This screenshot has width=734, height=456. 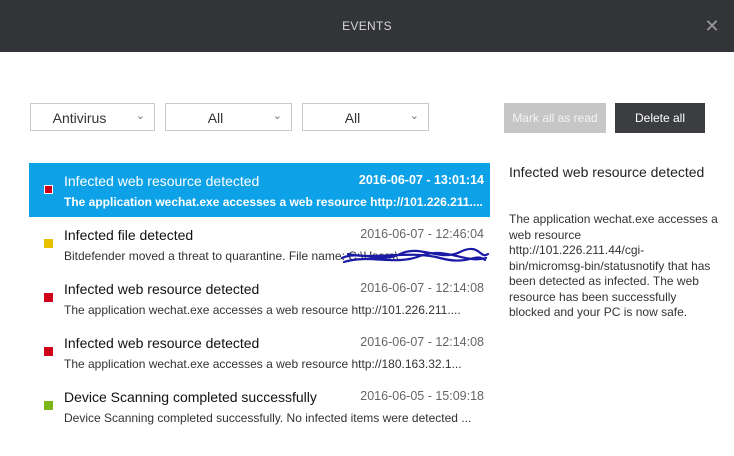 I want to click on title-bar: EVENTS ✕, so click(x=367, y=26).